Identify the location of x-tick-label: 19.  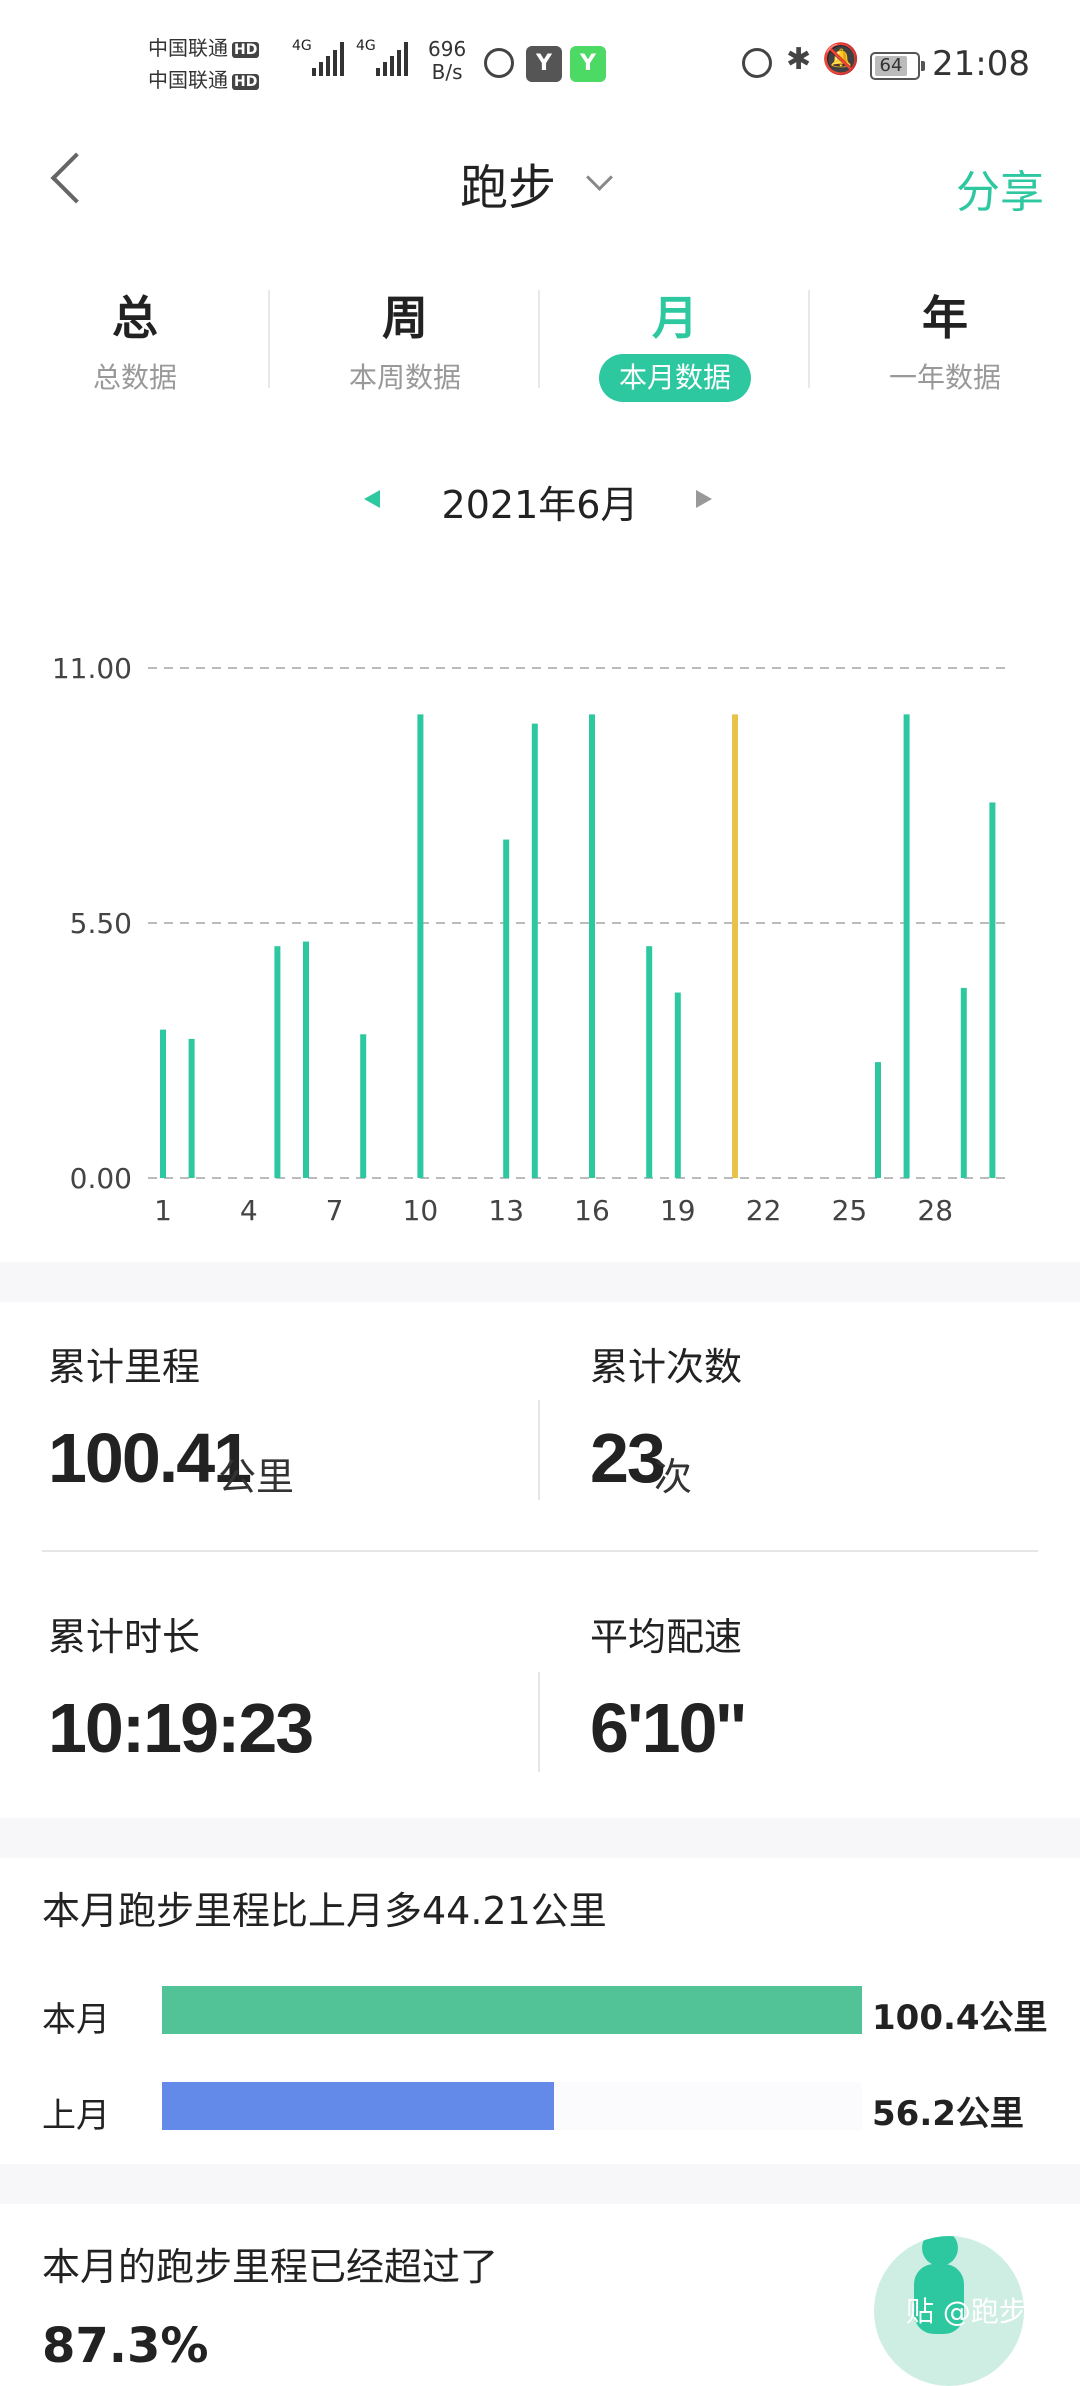
(678, 1210).